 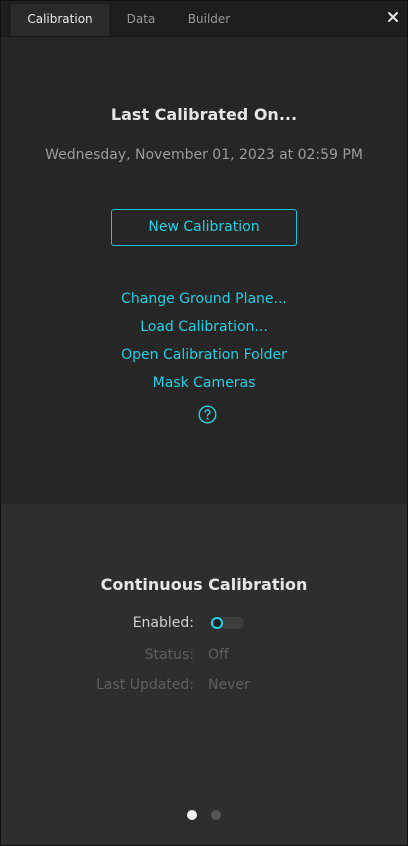 I want to click on mask-cameras-link: Mask Cameras, so click(x=204, y=383).